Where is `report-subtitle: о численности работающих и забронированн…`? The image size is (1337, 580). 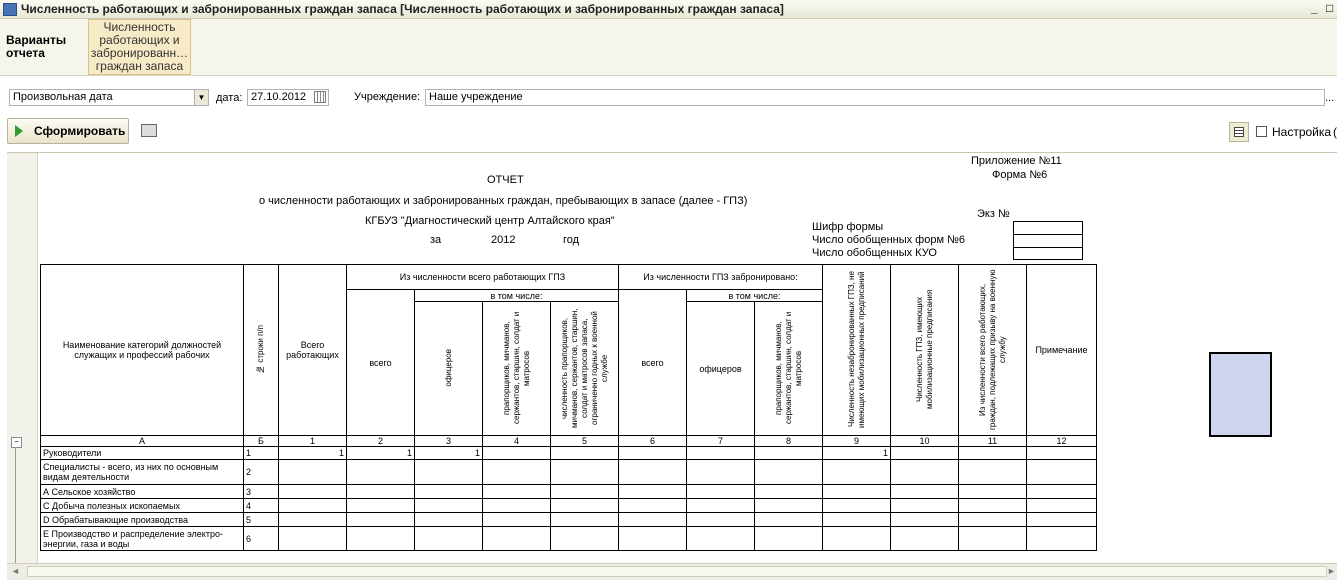 report-subtitle: о численности работающих и забронированн… is located at coordinates (503, 201).